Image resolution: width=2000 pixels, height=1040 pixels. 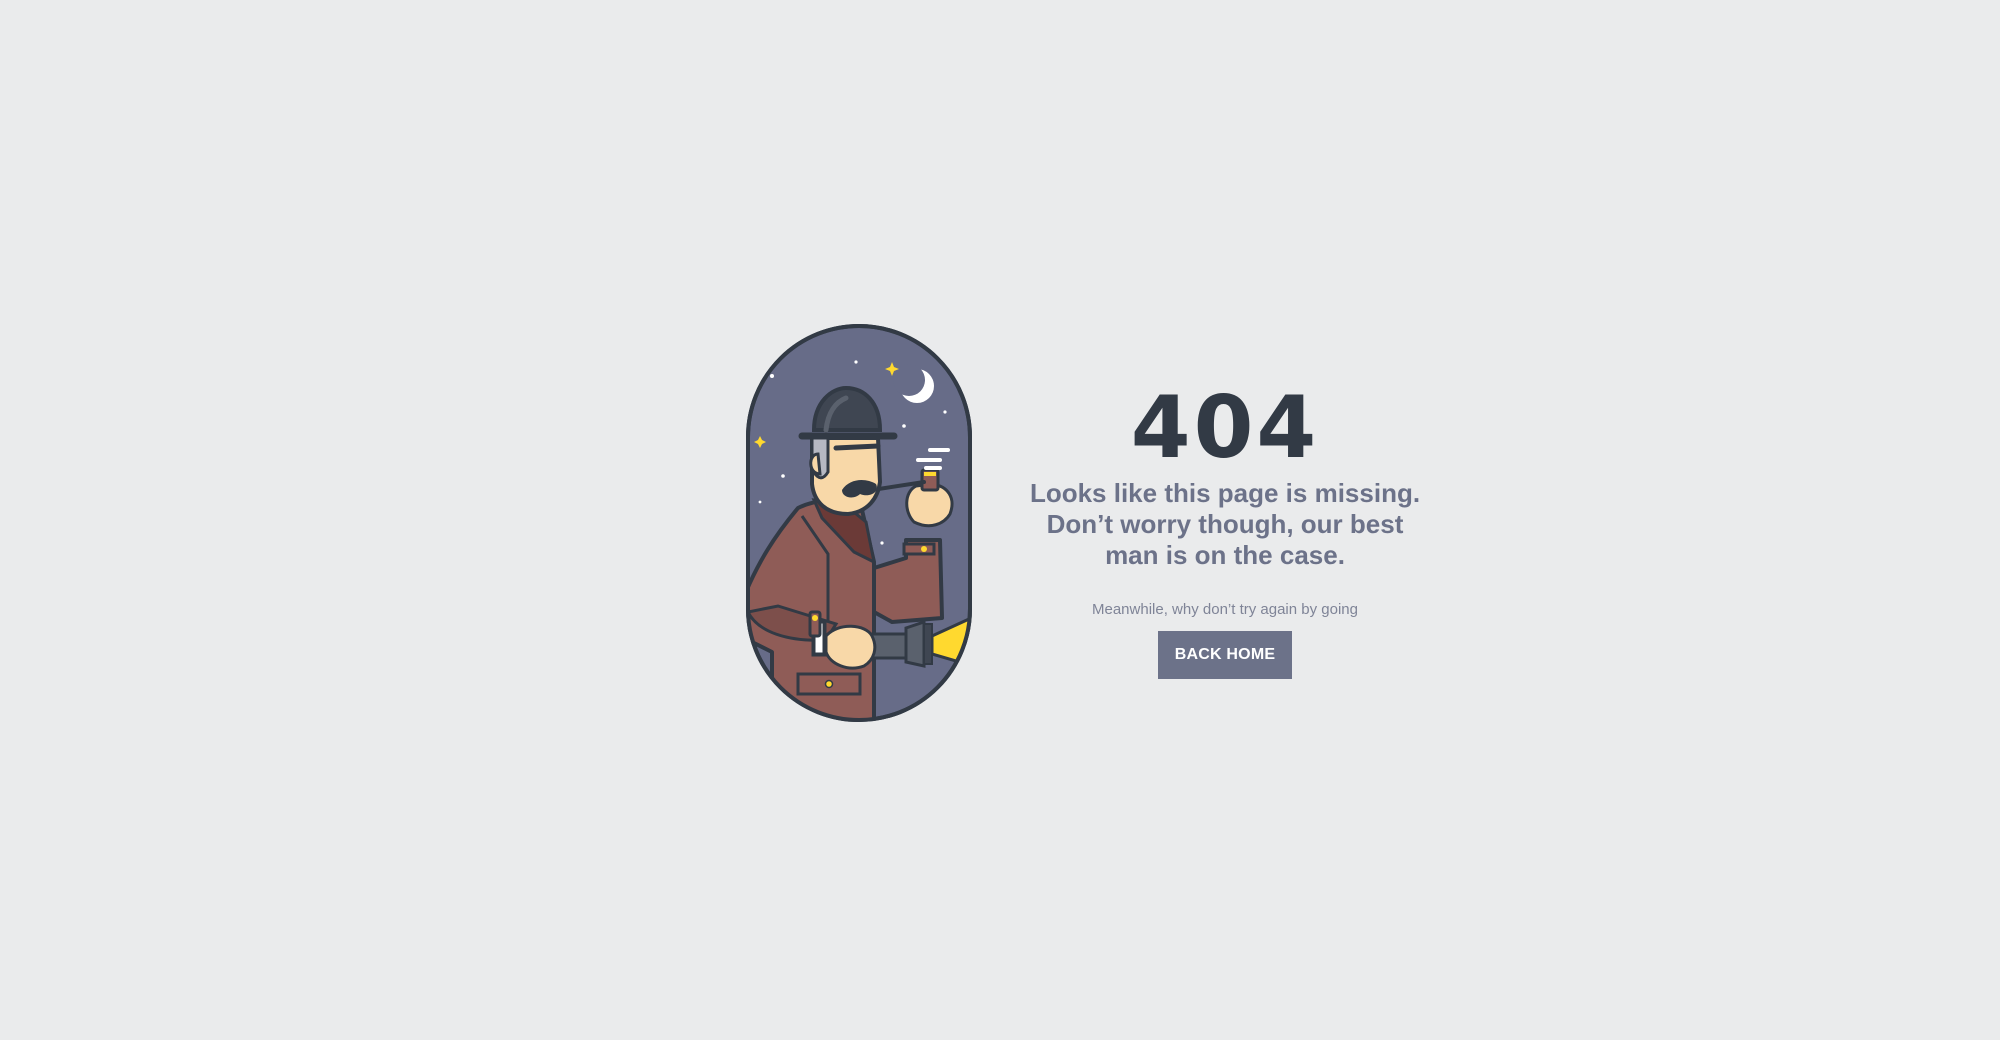 I want to click on suggestion-text: Meanwhile, why don’t try again by going, so click(x=1225, y=609).